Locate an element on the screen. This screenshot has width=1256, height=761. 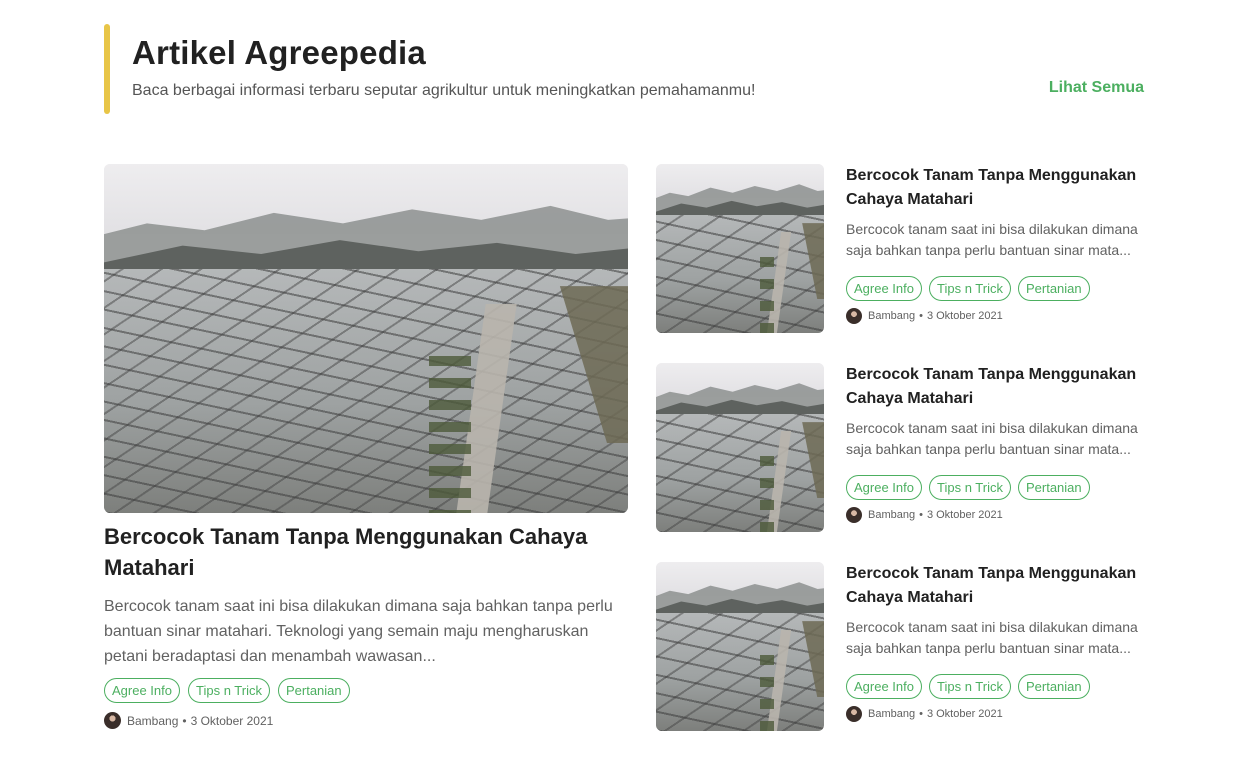
see-all-link: Lihat Semua is located at coordinates (1096, 88).